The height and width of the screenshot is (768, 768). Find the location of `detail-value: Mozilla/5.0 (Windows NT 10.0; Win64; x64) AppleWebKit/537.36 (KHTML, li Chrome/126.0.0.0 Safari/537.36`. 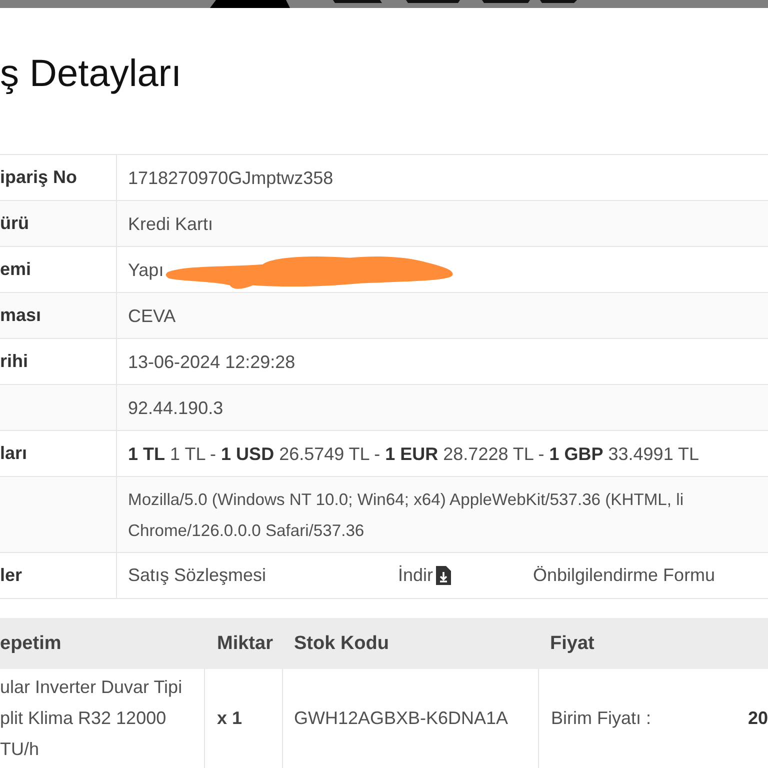

detail-value: Mozilla/5.0 (Windows NT 10.0; Win64; x64) AppleWebKit/537.36 (KHTML, li Chrome/126.0.0.0 Safari/537.36 is located at coordinates (406, 515).